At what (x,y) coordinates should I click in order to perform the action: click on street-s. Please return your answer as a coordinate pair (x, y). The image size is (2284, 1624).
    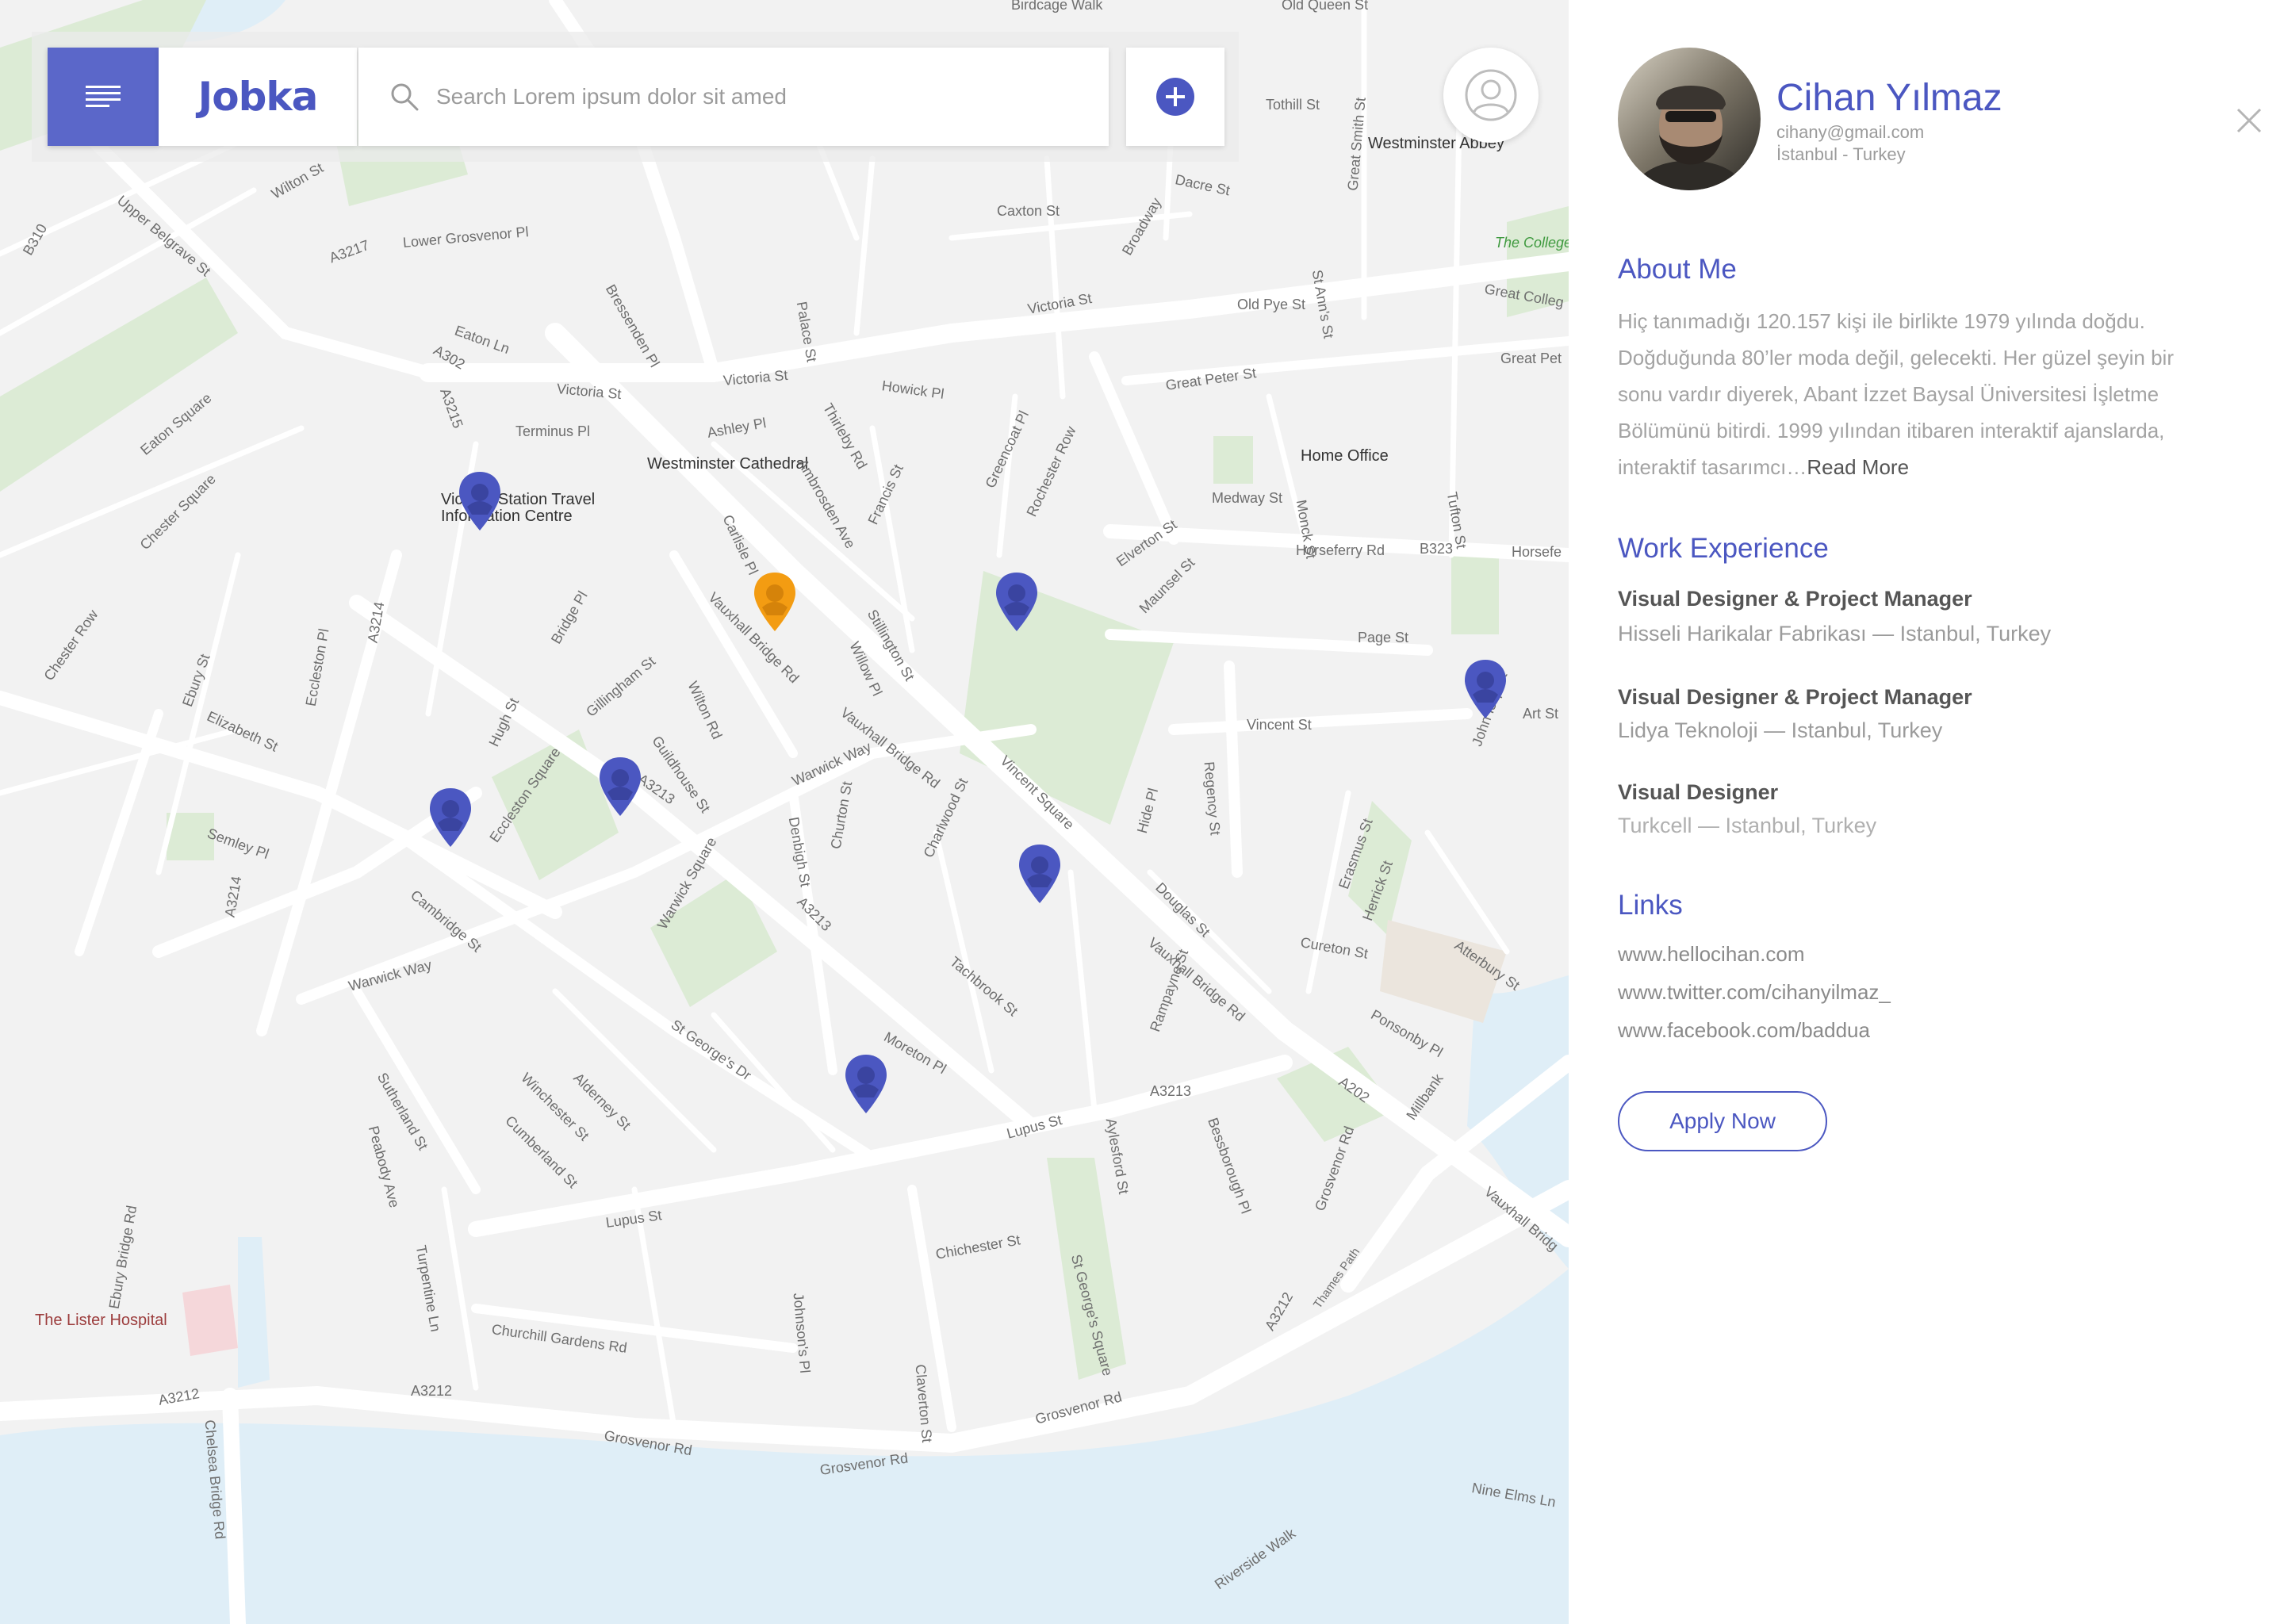
    Looking at the image, I should click on (1328, 892).